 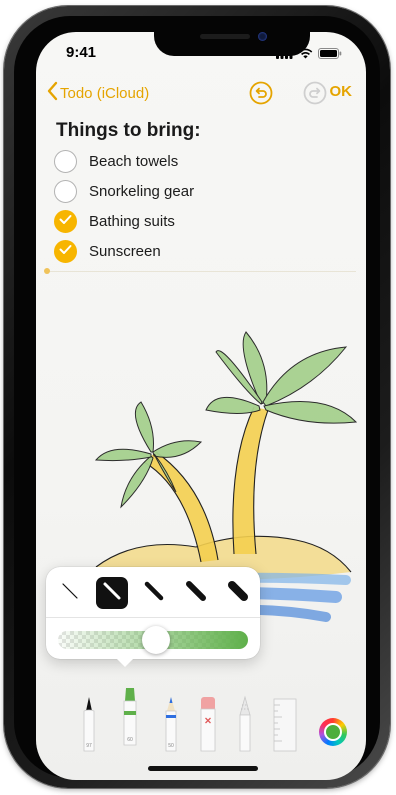 I want to click on back-button: Todo (iCloud), so click(x=97, y=93).